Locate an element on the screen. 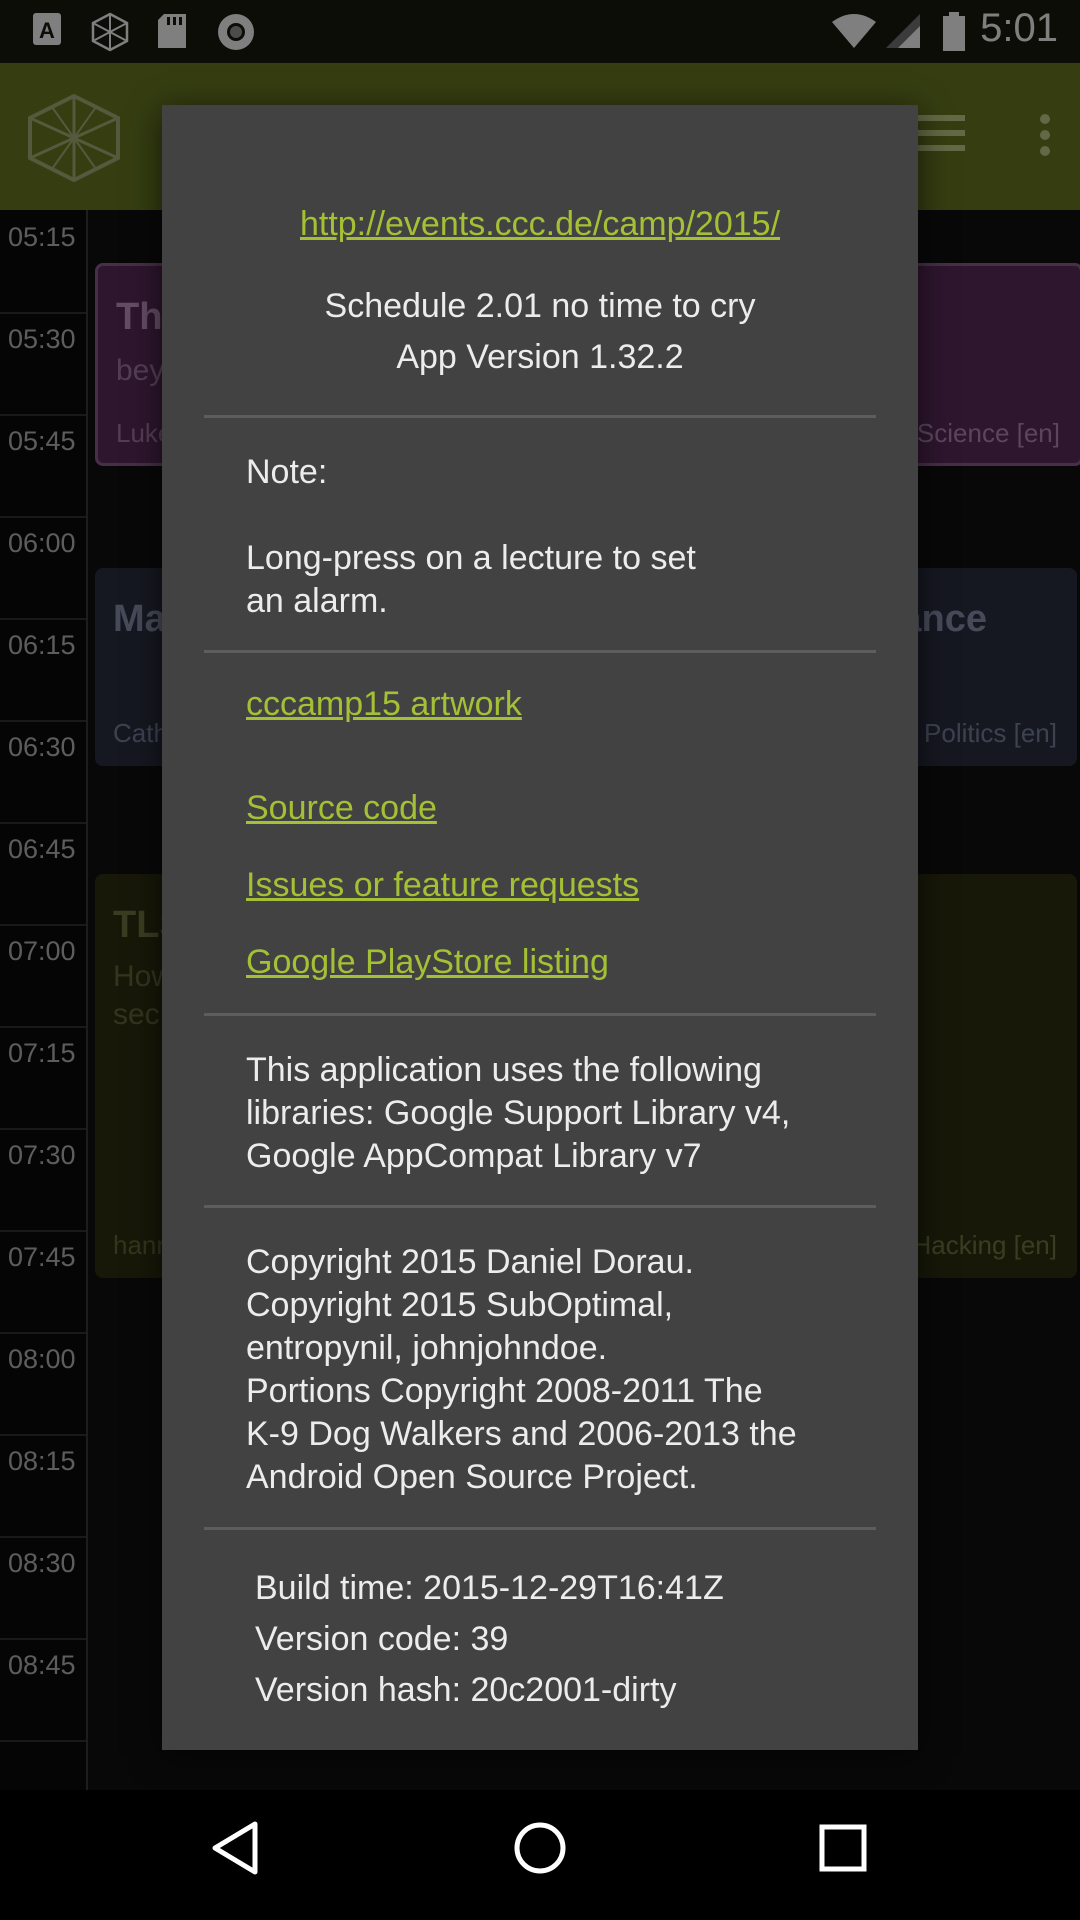 The width and height of the screenshot is (1080, 1920). schedule-version: Schedule 2.01 no time to cry is located at coordinates (540, 306).